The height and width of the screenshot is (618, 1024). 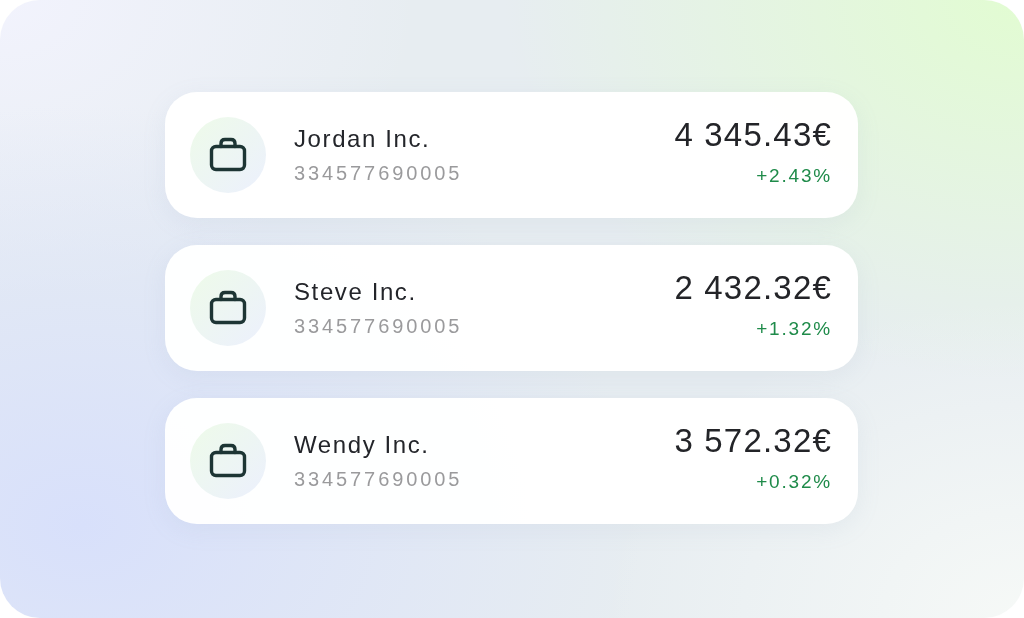 I want to click on balance-amount: 3 572.32€, so click(x=753, y=441).